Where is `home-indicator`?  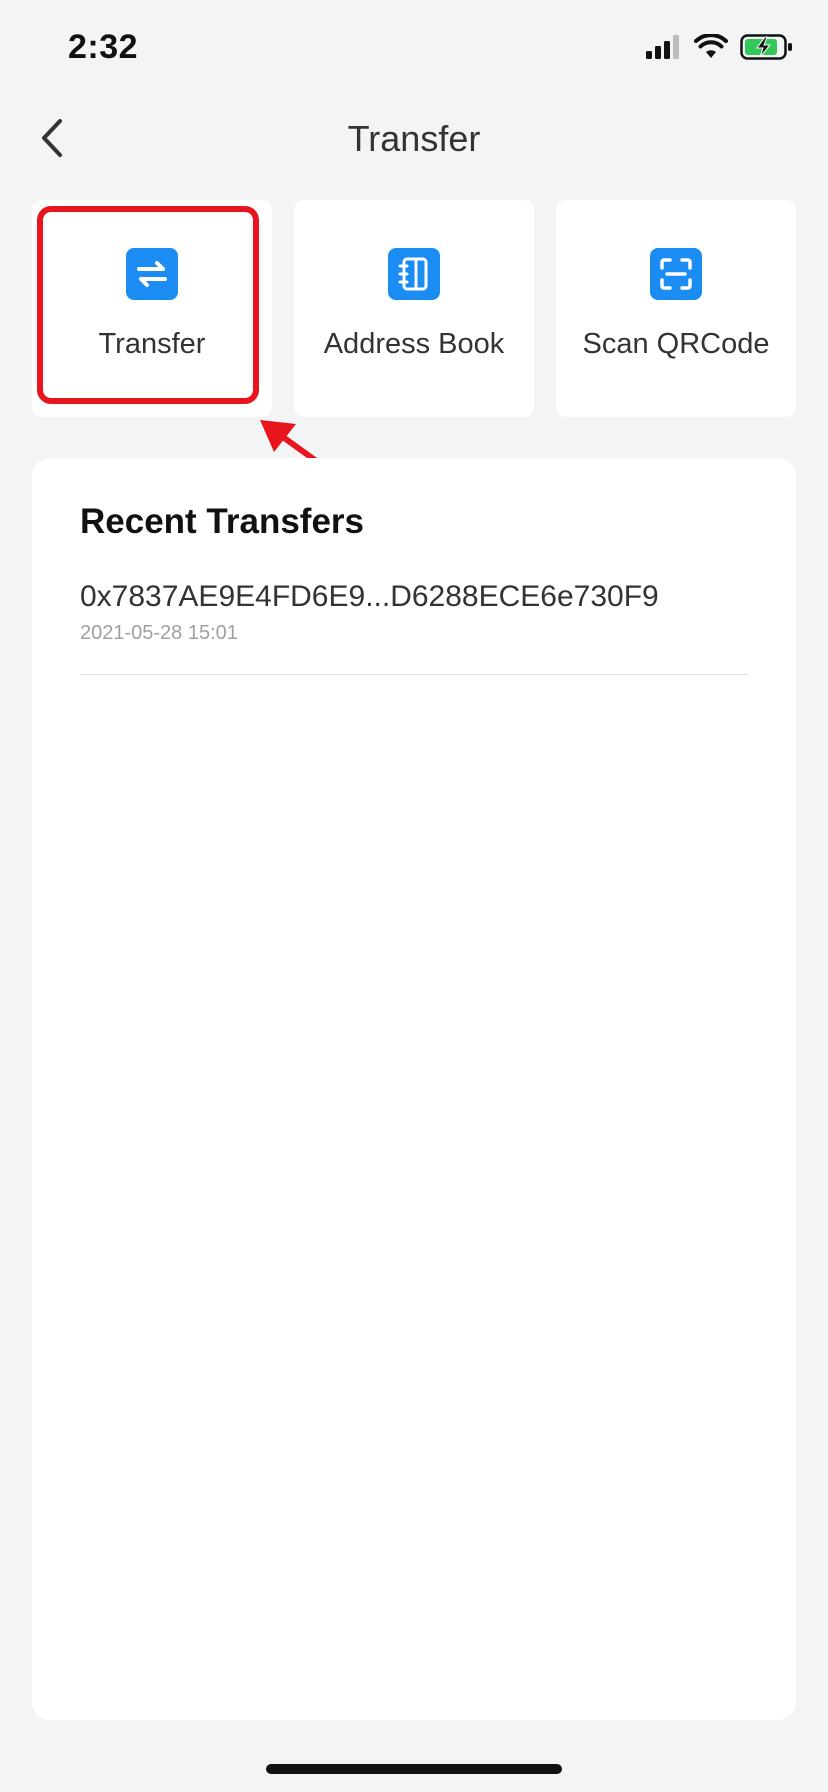
home-indicator is located at coordinates (414, 1769).